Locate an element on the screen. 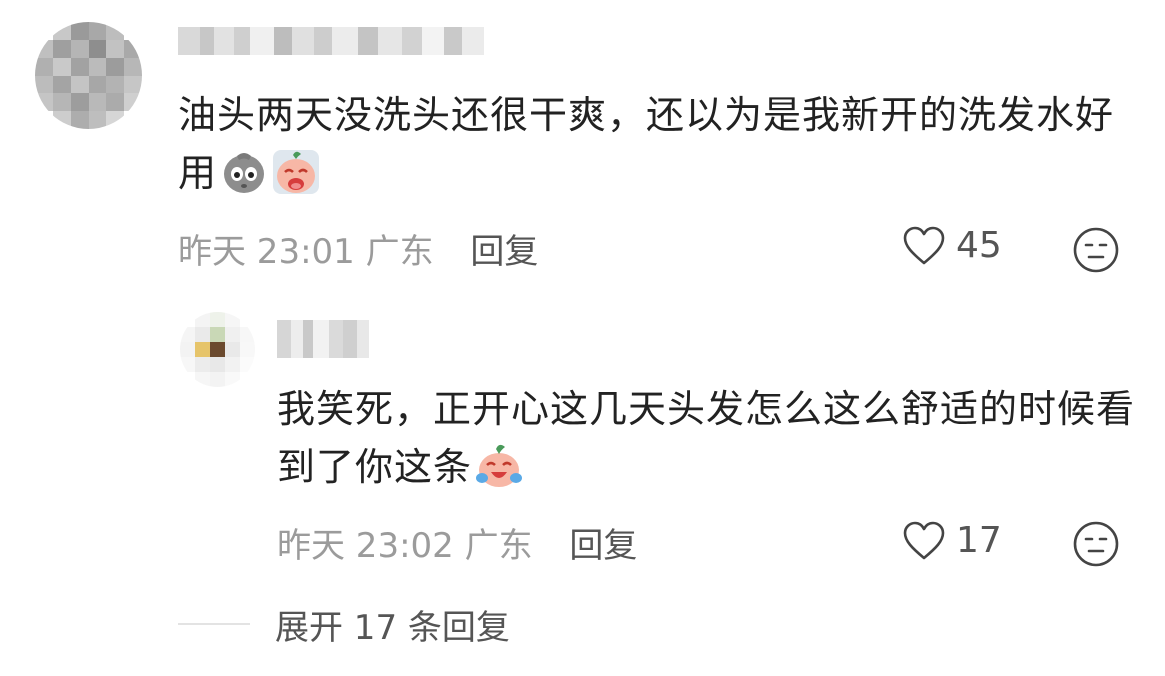 This screenshot has height=676, width=1165. reply-reply-button: 回复 is located at coordinates (603, 546).